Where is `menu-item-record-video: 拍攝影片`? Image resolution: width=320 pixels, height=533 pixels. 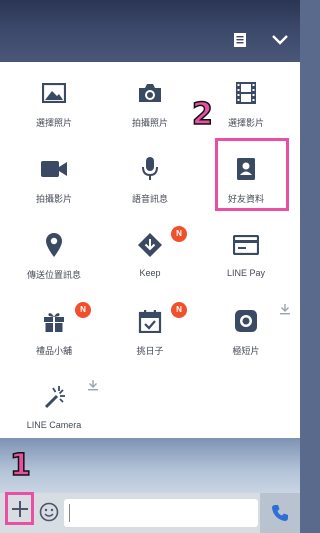
menu-item-record-video: 拍攝影片 is located at coordinates (54, 176).